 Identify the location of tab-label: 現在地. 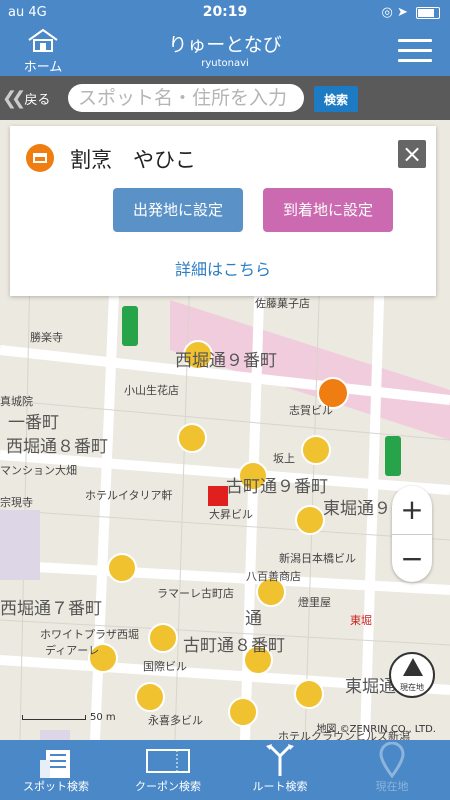
(392, 786).